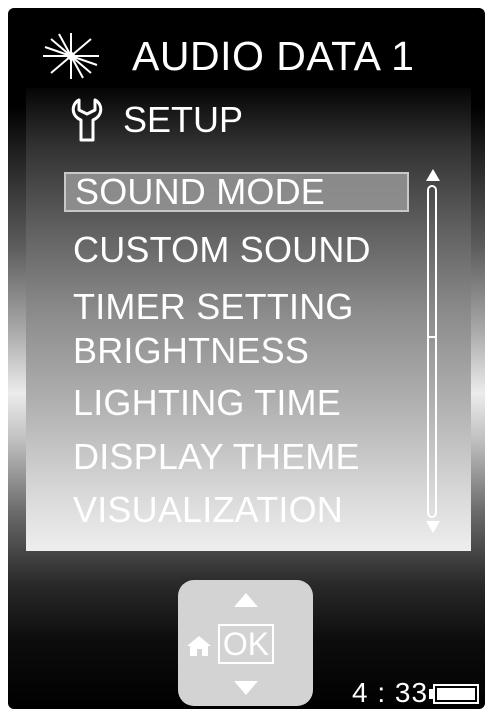 The width and height of the screenshot is (493, 717). I want to click on wrench-icon, so click(87, 120).